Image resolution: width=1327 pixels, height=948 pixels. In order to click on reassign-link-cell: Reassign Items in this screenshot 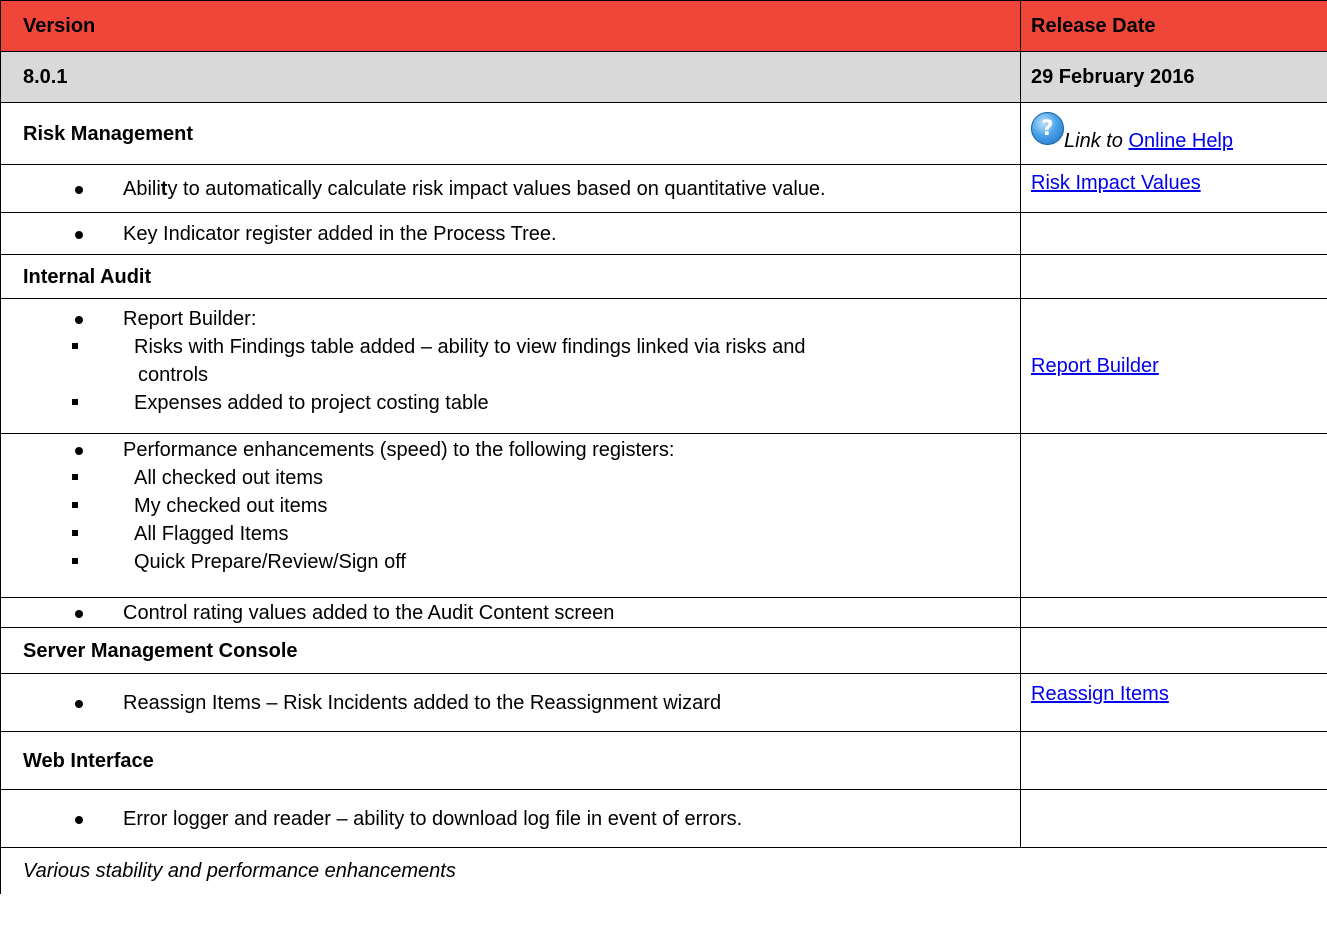, I will do `click(1173, 702)`.